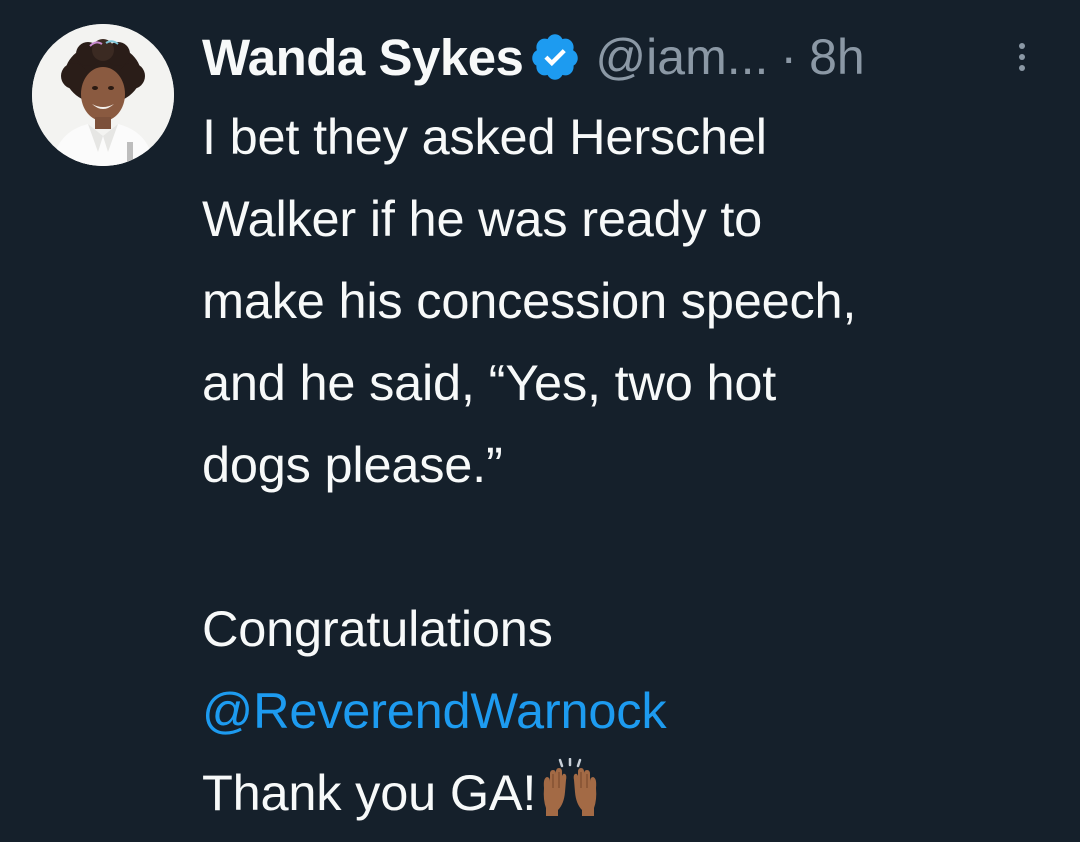 The image size is (1080, 842). What do you see at coordinates (555, 57) in the screenshot?
I see `verified-badge-icon` at bounding box center [555, 57].